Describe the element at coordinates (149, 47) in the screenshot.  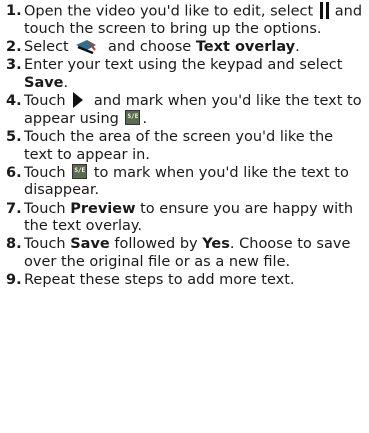
I see `step-text: and choose` at that location.